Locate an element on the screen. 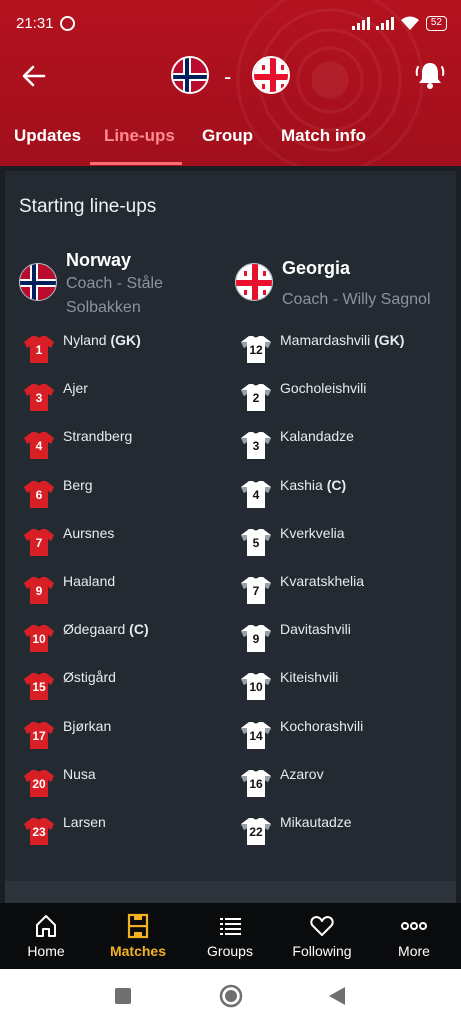 The height and width of the screenshot is (1024, 461). away-player-row: 12 Mamardashvili (GK) is located at coordinates (322, 348).